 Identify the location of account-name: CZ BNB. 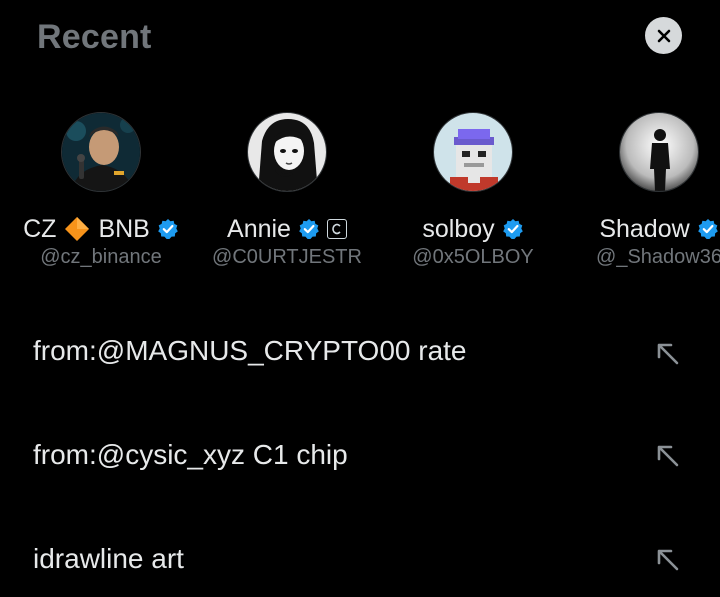
(101, 229).